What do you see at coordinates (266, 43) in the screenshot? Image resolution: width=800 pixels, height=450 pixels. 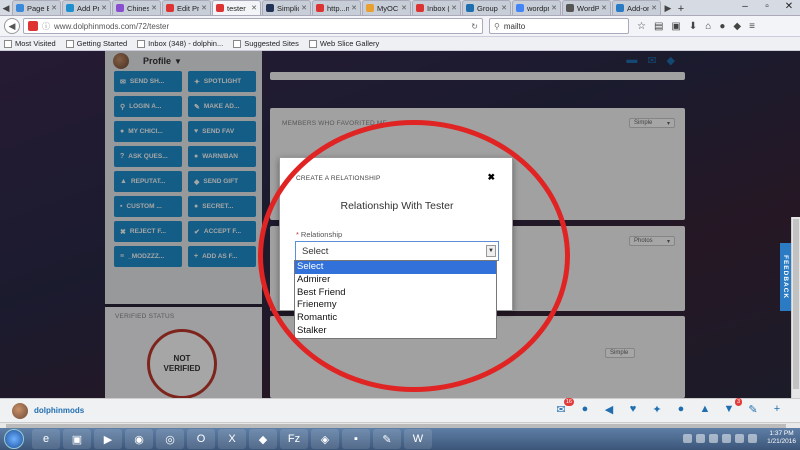 I see `bookmark-item: Suggested Sites` at bounding box center [266, 43].